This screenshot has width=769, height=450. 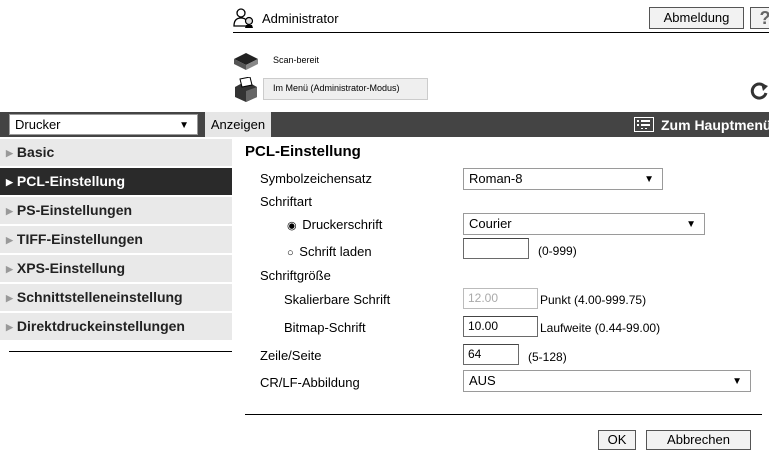 I want to click on sidebar-divider, so click(x=120, y=351).